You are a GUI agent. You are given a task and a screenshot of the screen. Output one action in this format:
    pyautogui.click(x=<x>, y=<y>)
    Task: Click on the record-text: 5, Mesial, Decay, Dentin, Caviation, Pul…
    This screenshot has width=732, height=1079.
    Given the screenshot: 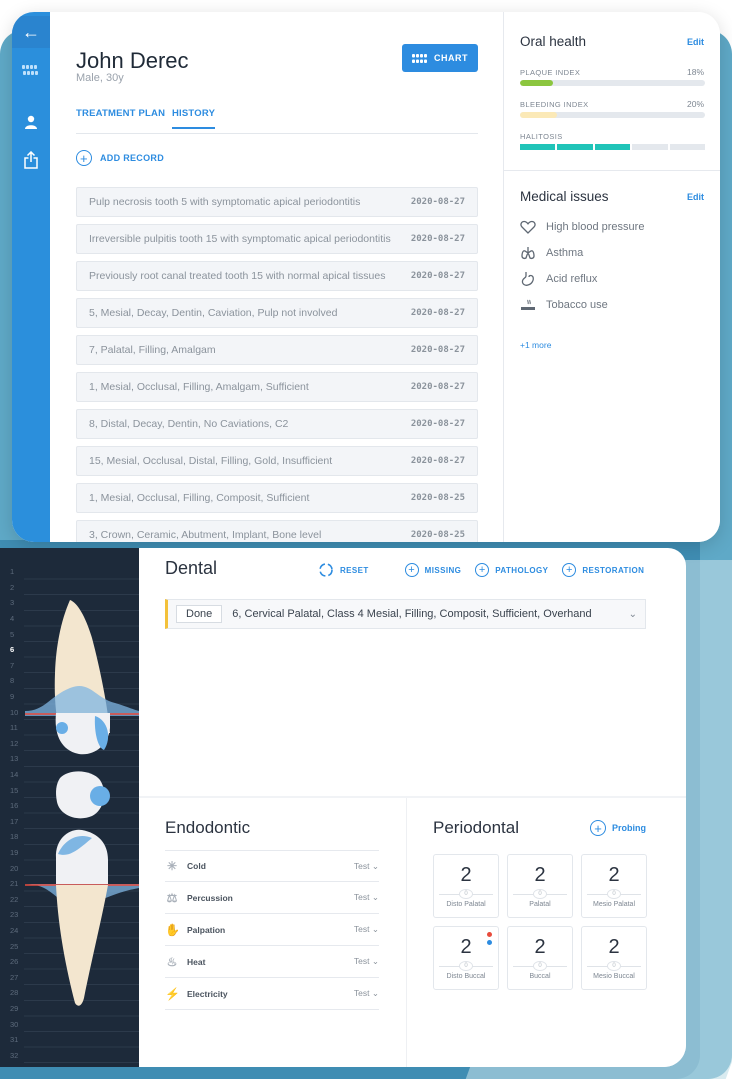 What is the action you would take?
    pyautogui.click(x=213, y=313)
    